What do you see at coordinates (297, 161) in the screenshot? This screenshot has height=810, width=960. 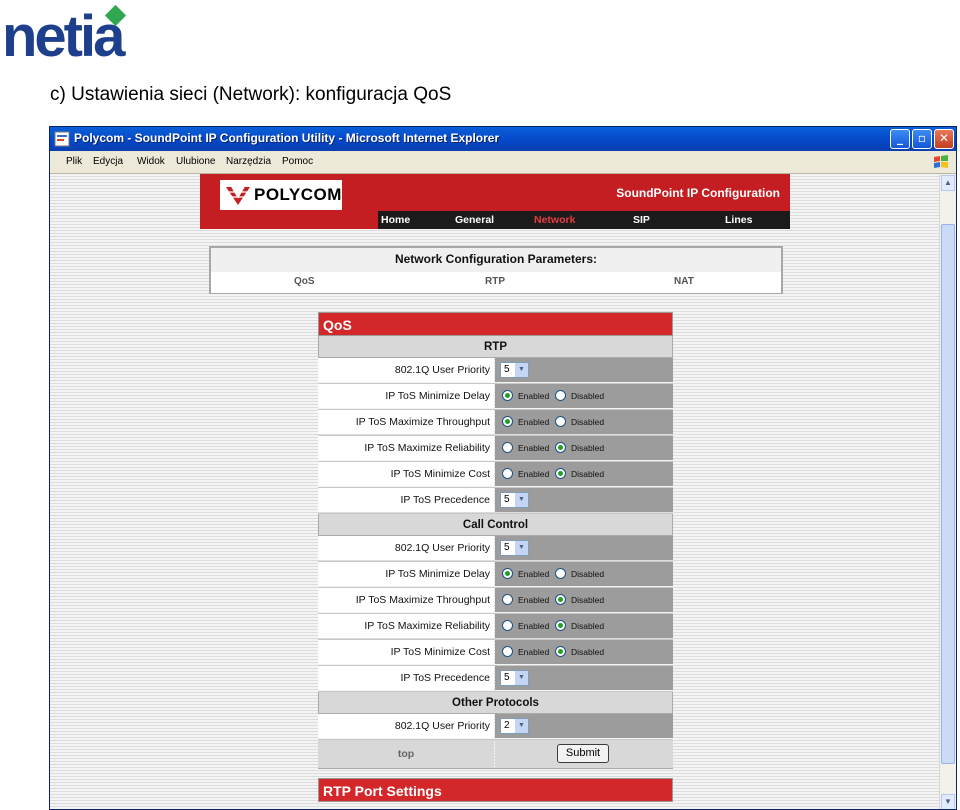 I see `menu-help: Pomoc` at bounding box center [297, 161].